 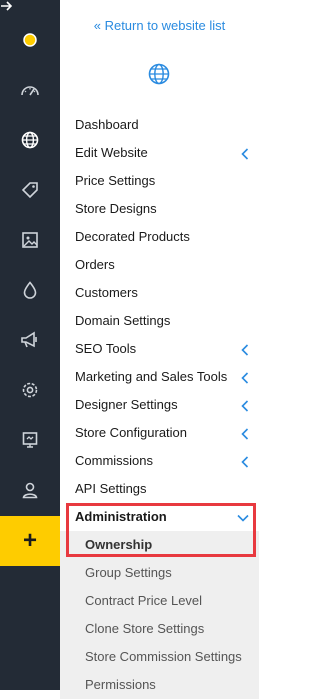 What do you see at coordinates (159, 685) in the screenshot?
I see `submenu-item-permissions: Permissions` at bounding box center [159, 685].